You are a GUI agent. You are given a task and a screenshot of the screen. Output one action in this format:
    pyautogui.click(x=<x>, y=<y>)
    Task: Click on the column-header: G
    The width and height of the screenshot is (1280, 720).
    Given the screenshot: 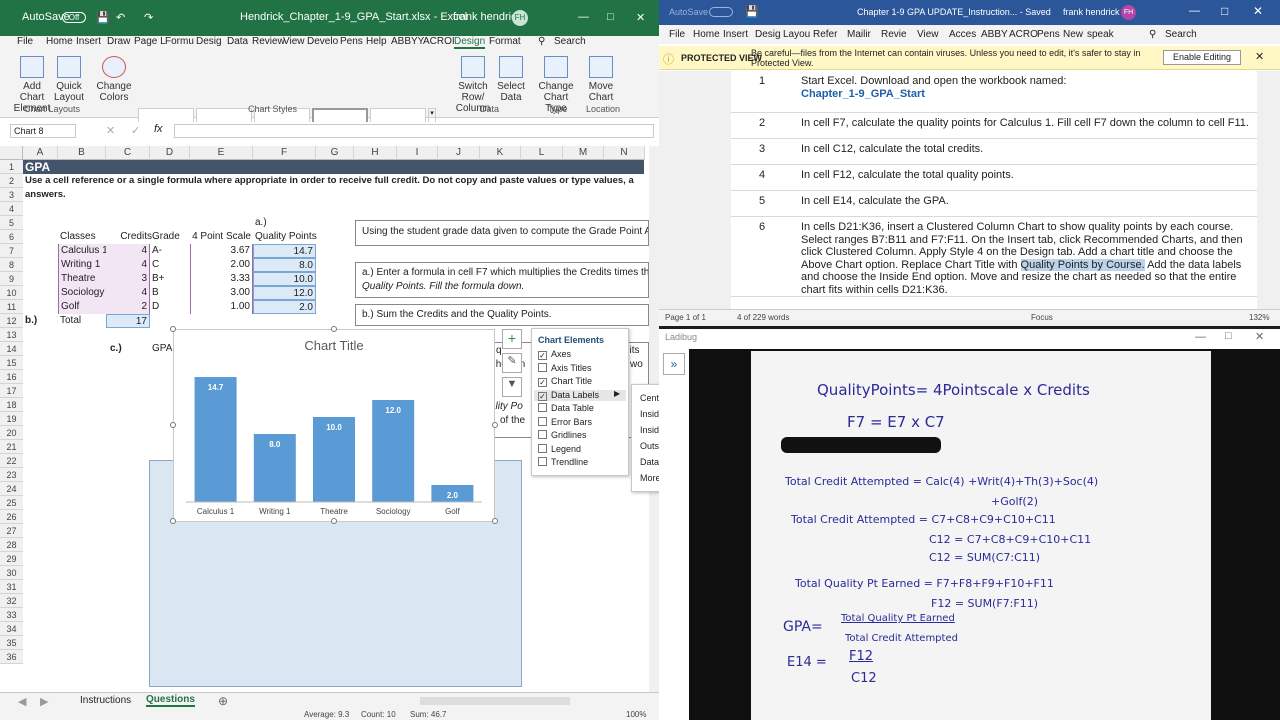 What is the action you would take?
    pyautogui.click(x=335, y=153)
    